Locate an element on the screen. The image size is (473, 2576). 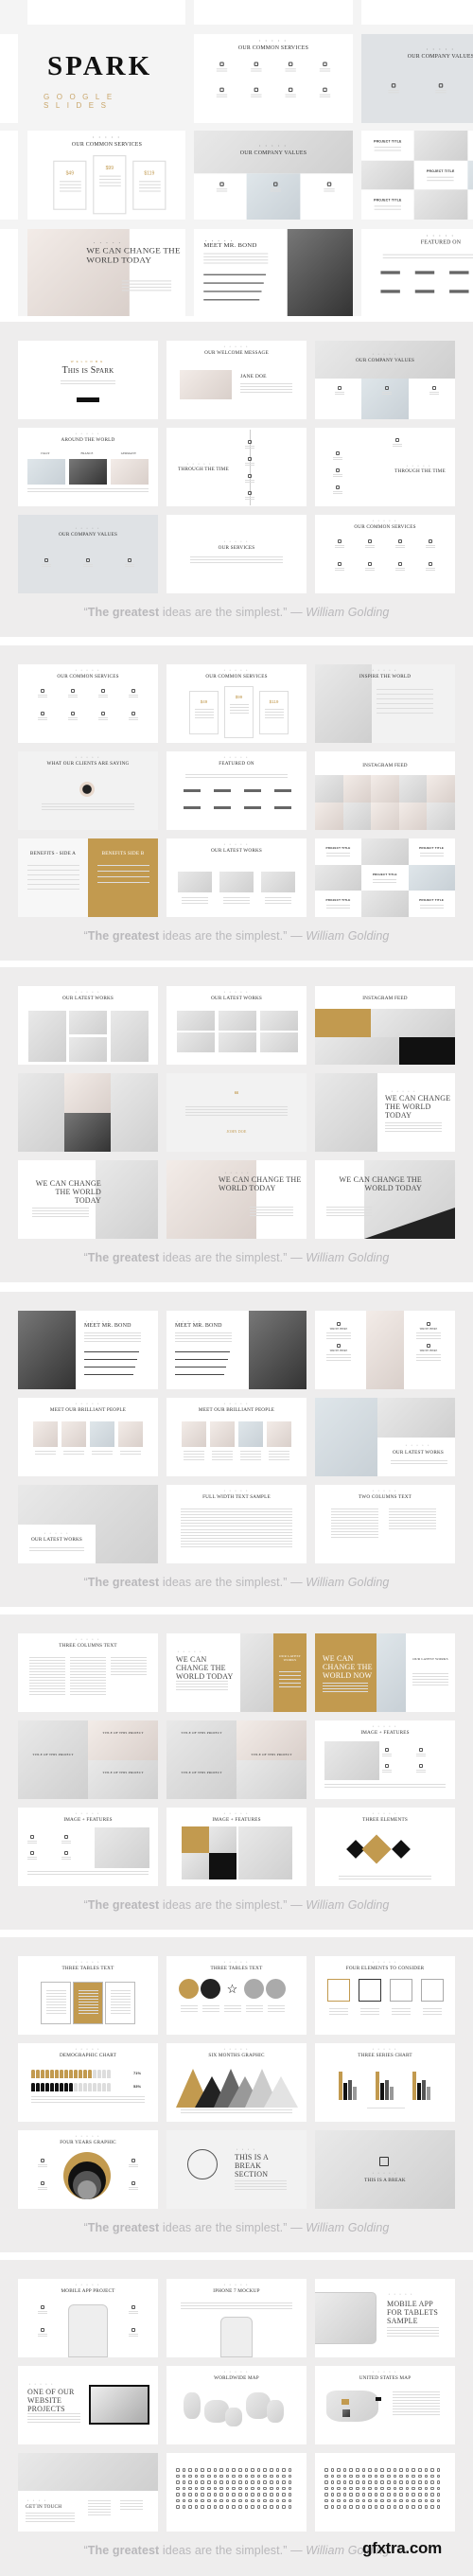
slide-thumbnail: • • • • • Three Elements is located at coordinates (385, 1847).